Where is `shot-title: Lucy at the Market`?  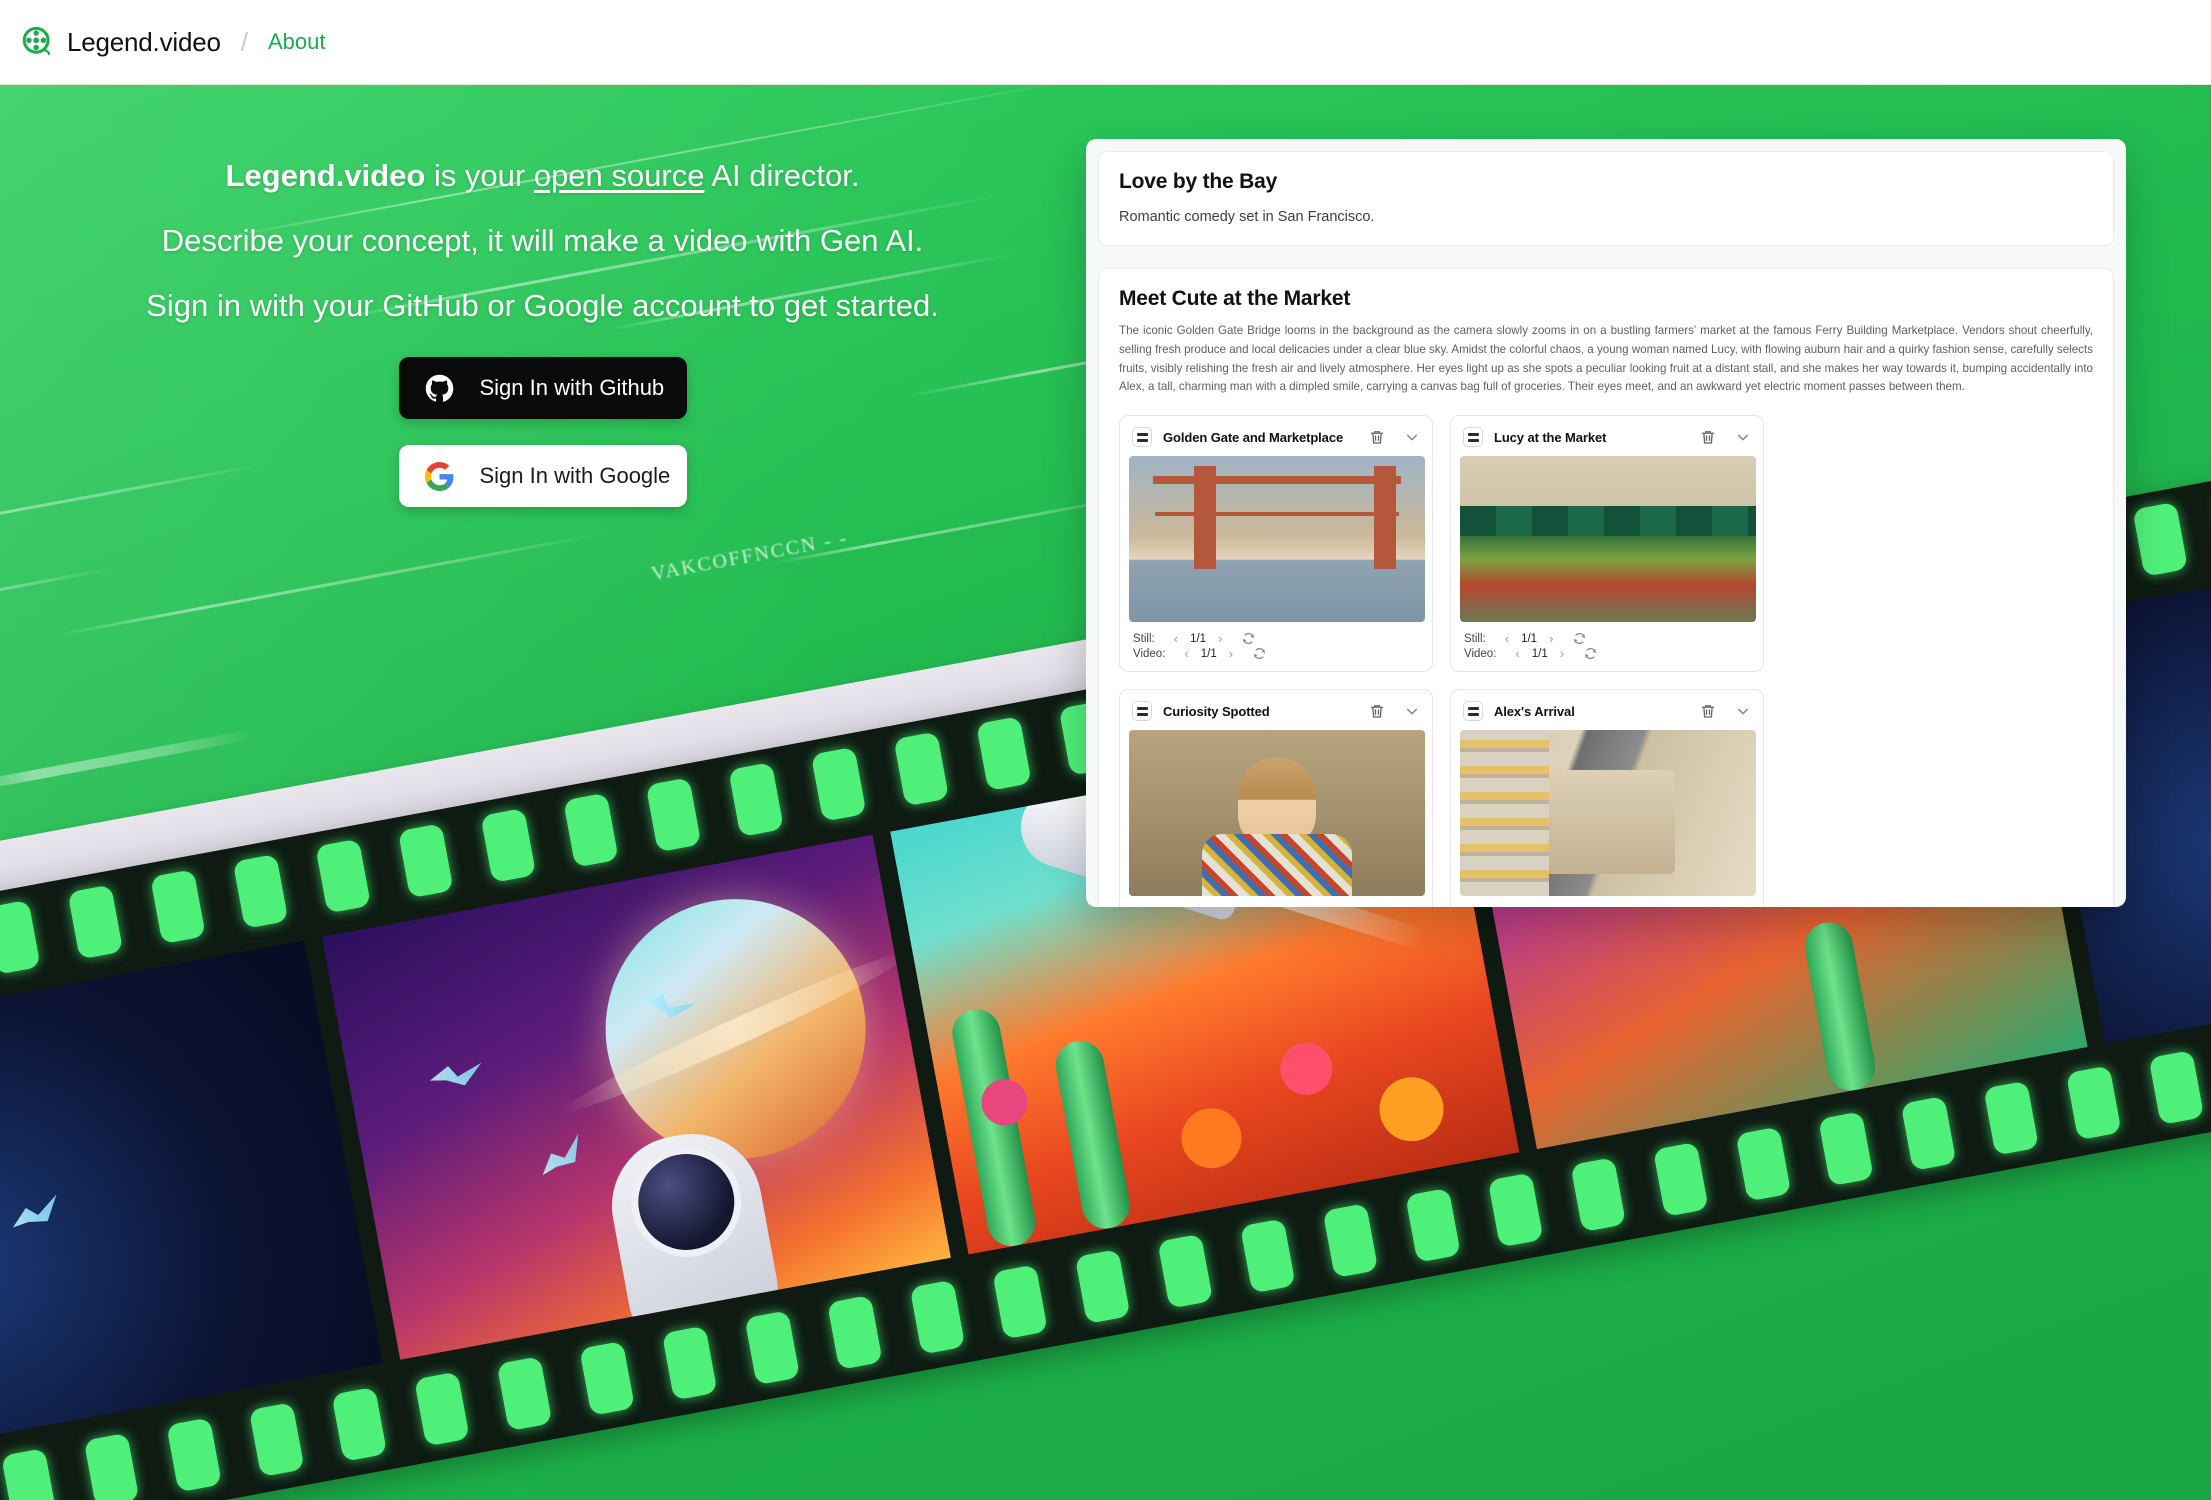
shot-title: Lucy at the Market is located at coordinates (1550, 437).